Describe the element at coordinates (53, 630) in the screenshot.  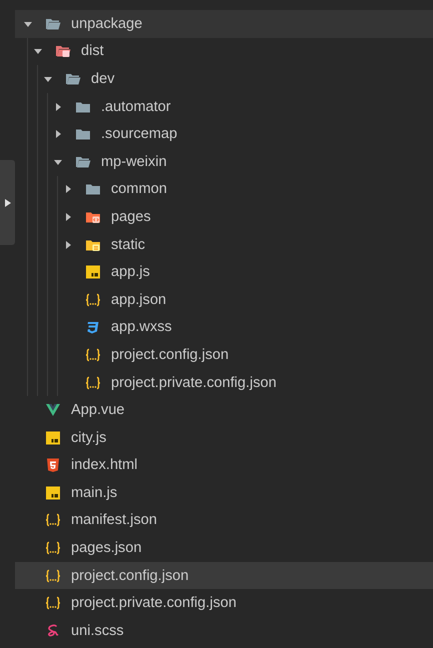
I see `scss-file-icon` at that location.